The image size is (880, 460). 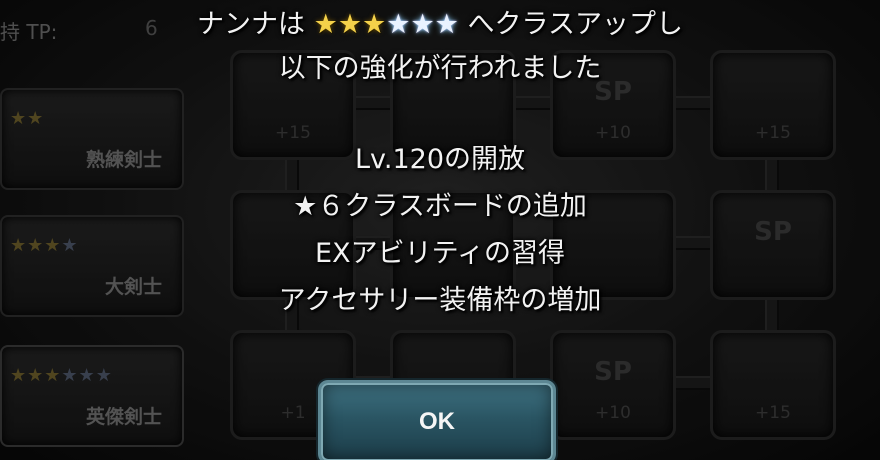 I want to click on list-item: Lv.120の開放, so click(x=440, y=159).